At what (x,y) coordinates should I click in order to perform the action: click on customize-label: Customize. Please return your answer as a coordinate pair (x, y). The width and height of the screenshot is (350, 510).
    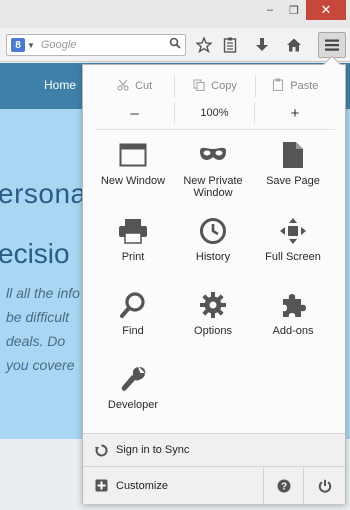
    Looking at the image, I should click on (142, 485).